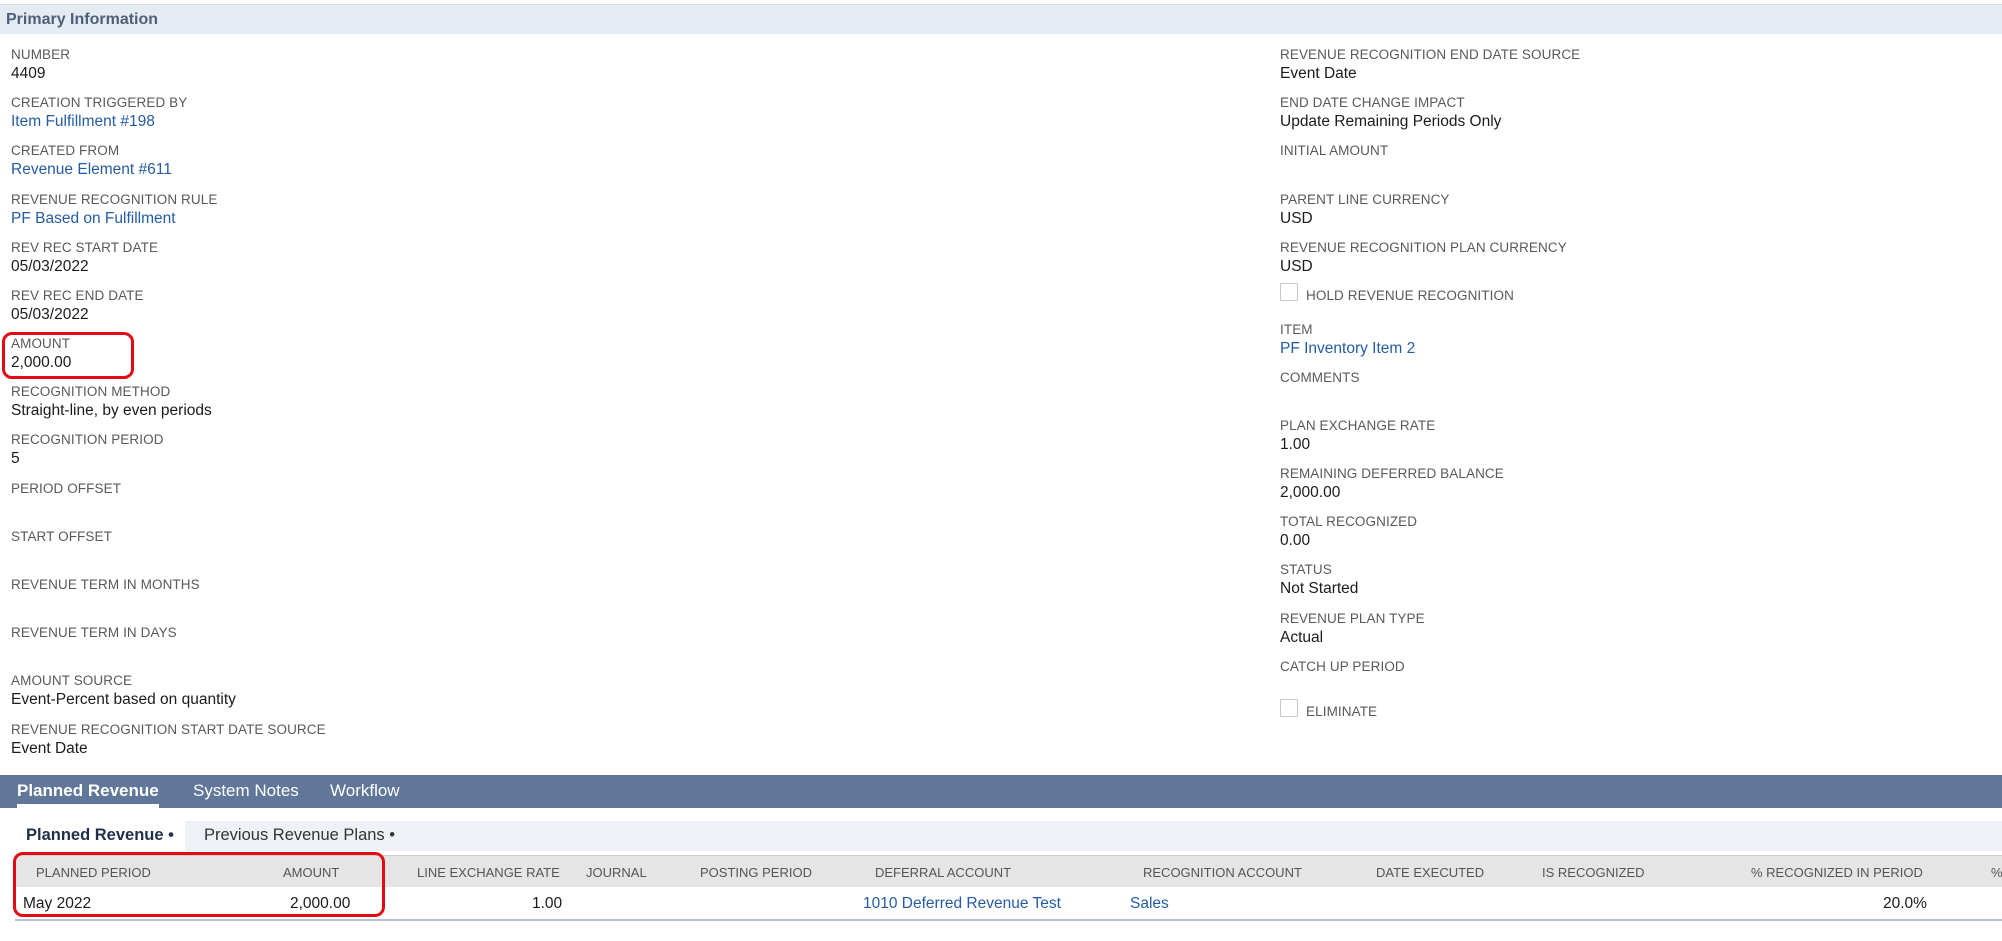 Image resolution: width=2002 pixels, height=941 pixels. What do you see at coordinates (1289, 708) in the screenshot?
I see `eliminate-checkbox` at bounding box center [1289, 708].